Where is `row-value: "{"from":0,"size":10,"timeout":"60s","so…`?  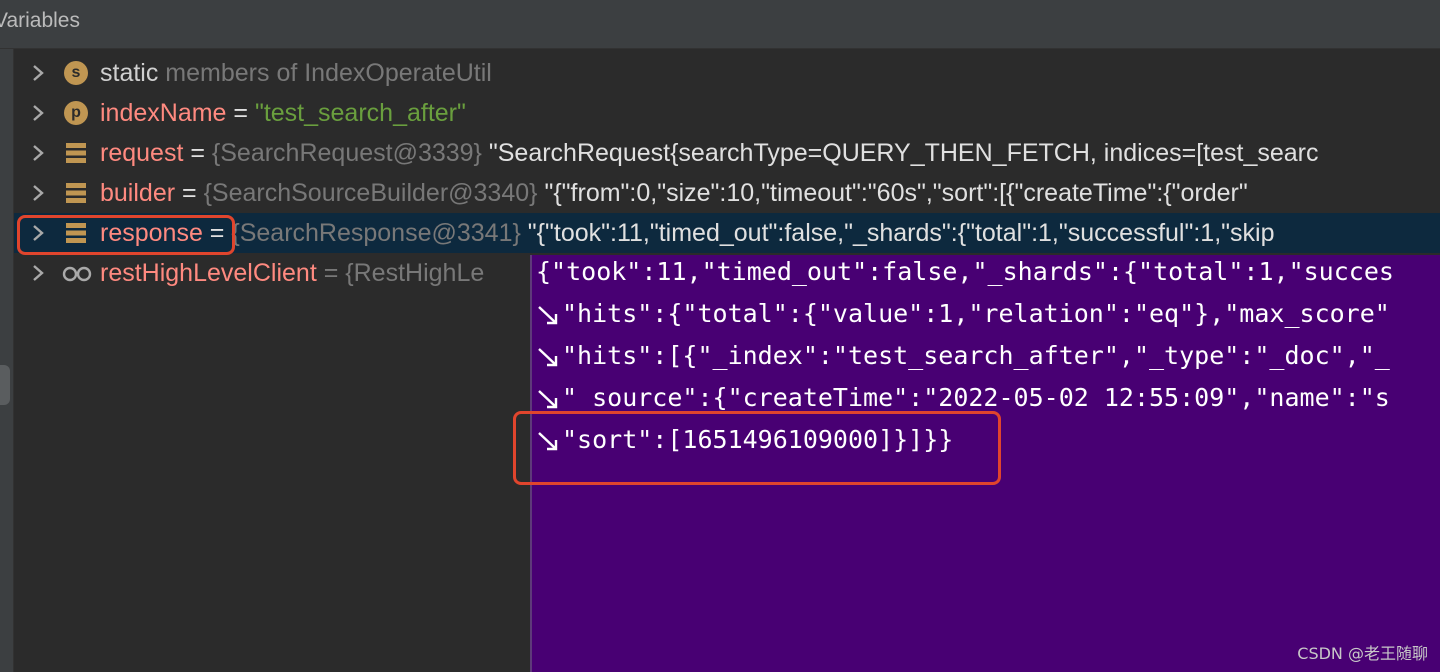 row-value: "{"from":0,"size":10,"timeout":"60s","so… is located at coordinates (892, 193).